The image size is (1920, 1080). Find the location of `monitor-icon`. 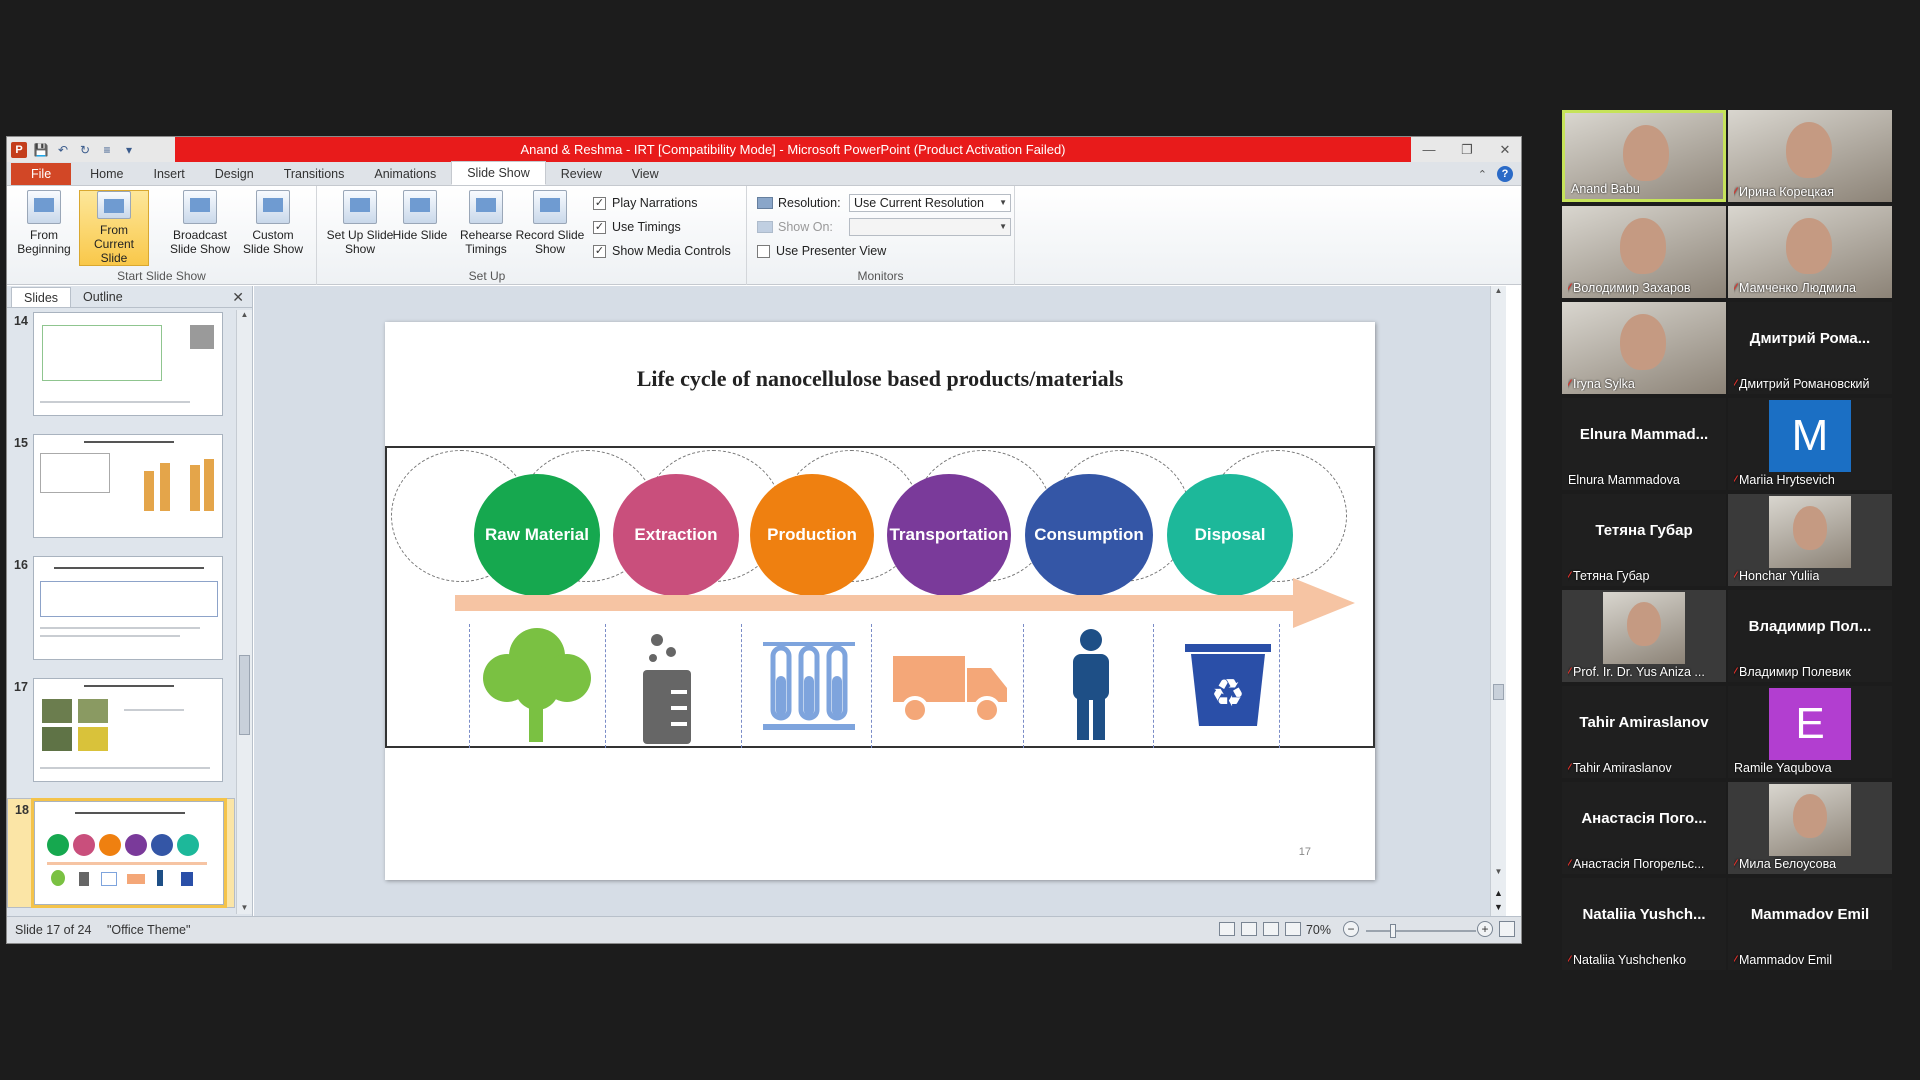

monitor-icon is located at coordinates (765, 203).